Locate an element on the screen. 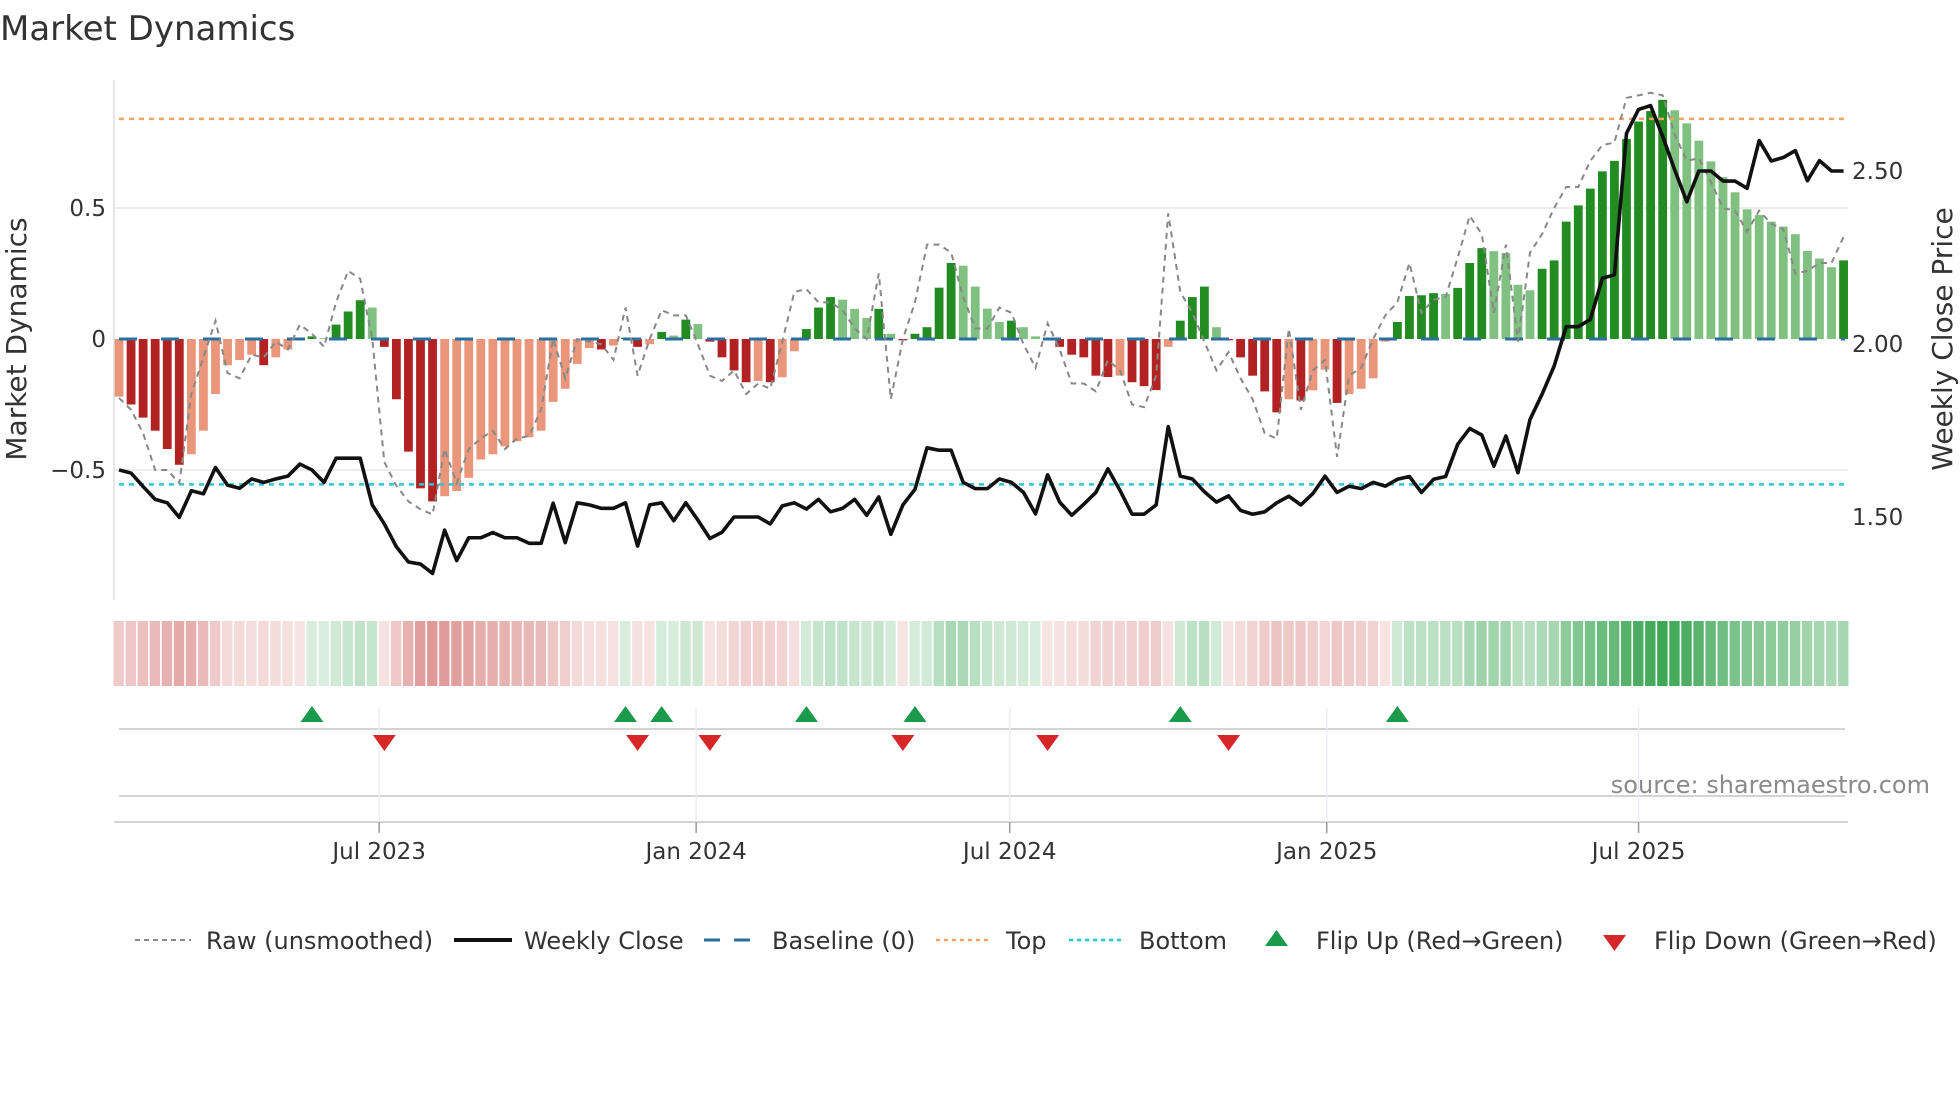 The image size is (1960, 1102). y-tick-label-right: 2.00 is located at coordinates (1877, 345).